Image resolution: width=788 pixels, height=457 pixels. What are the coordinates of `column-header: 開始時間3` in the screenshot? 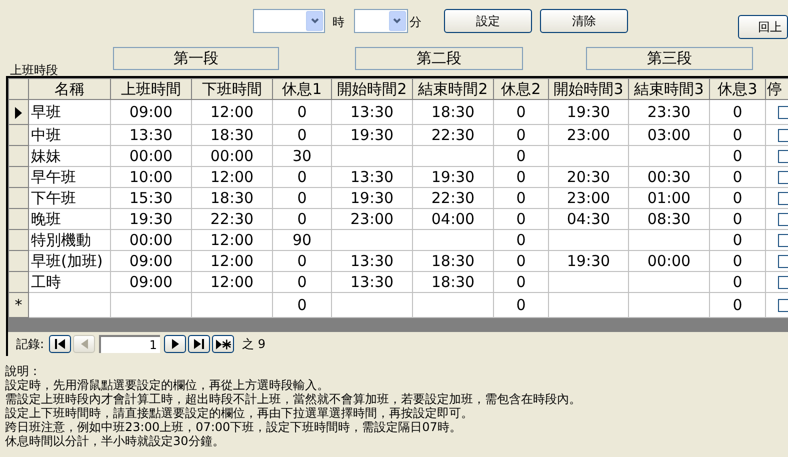 It's located at (588, 89).